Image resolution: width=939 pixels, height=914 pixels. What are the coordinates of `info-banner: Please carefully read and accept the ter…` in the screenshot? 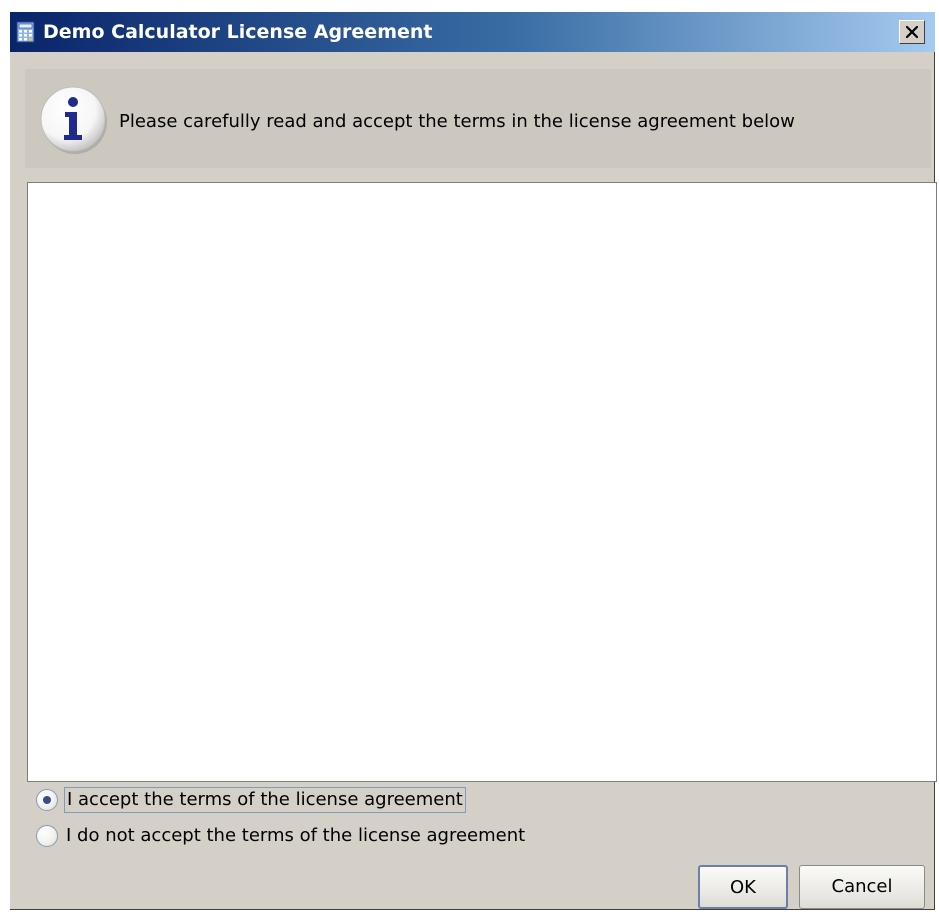 It's located at (478, 118).